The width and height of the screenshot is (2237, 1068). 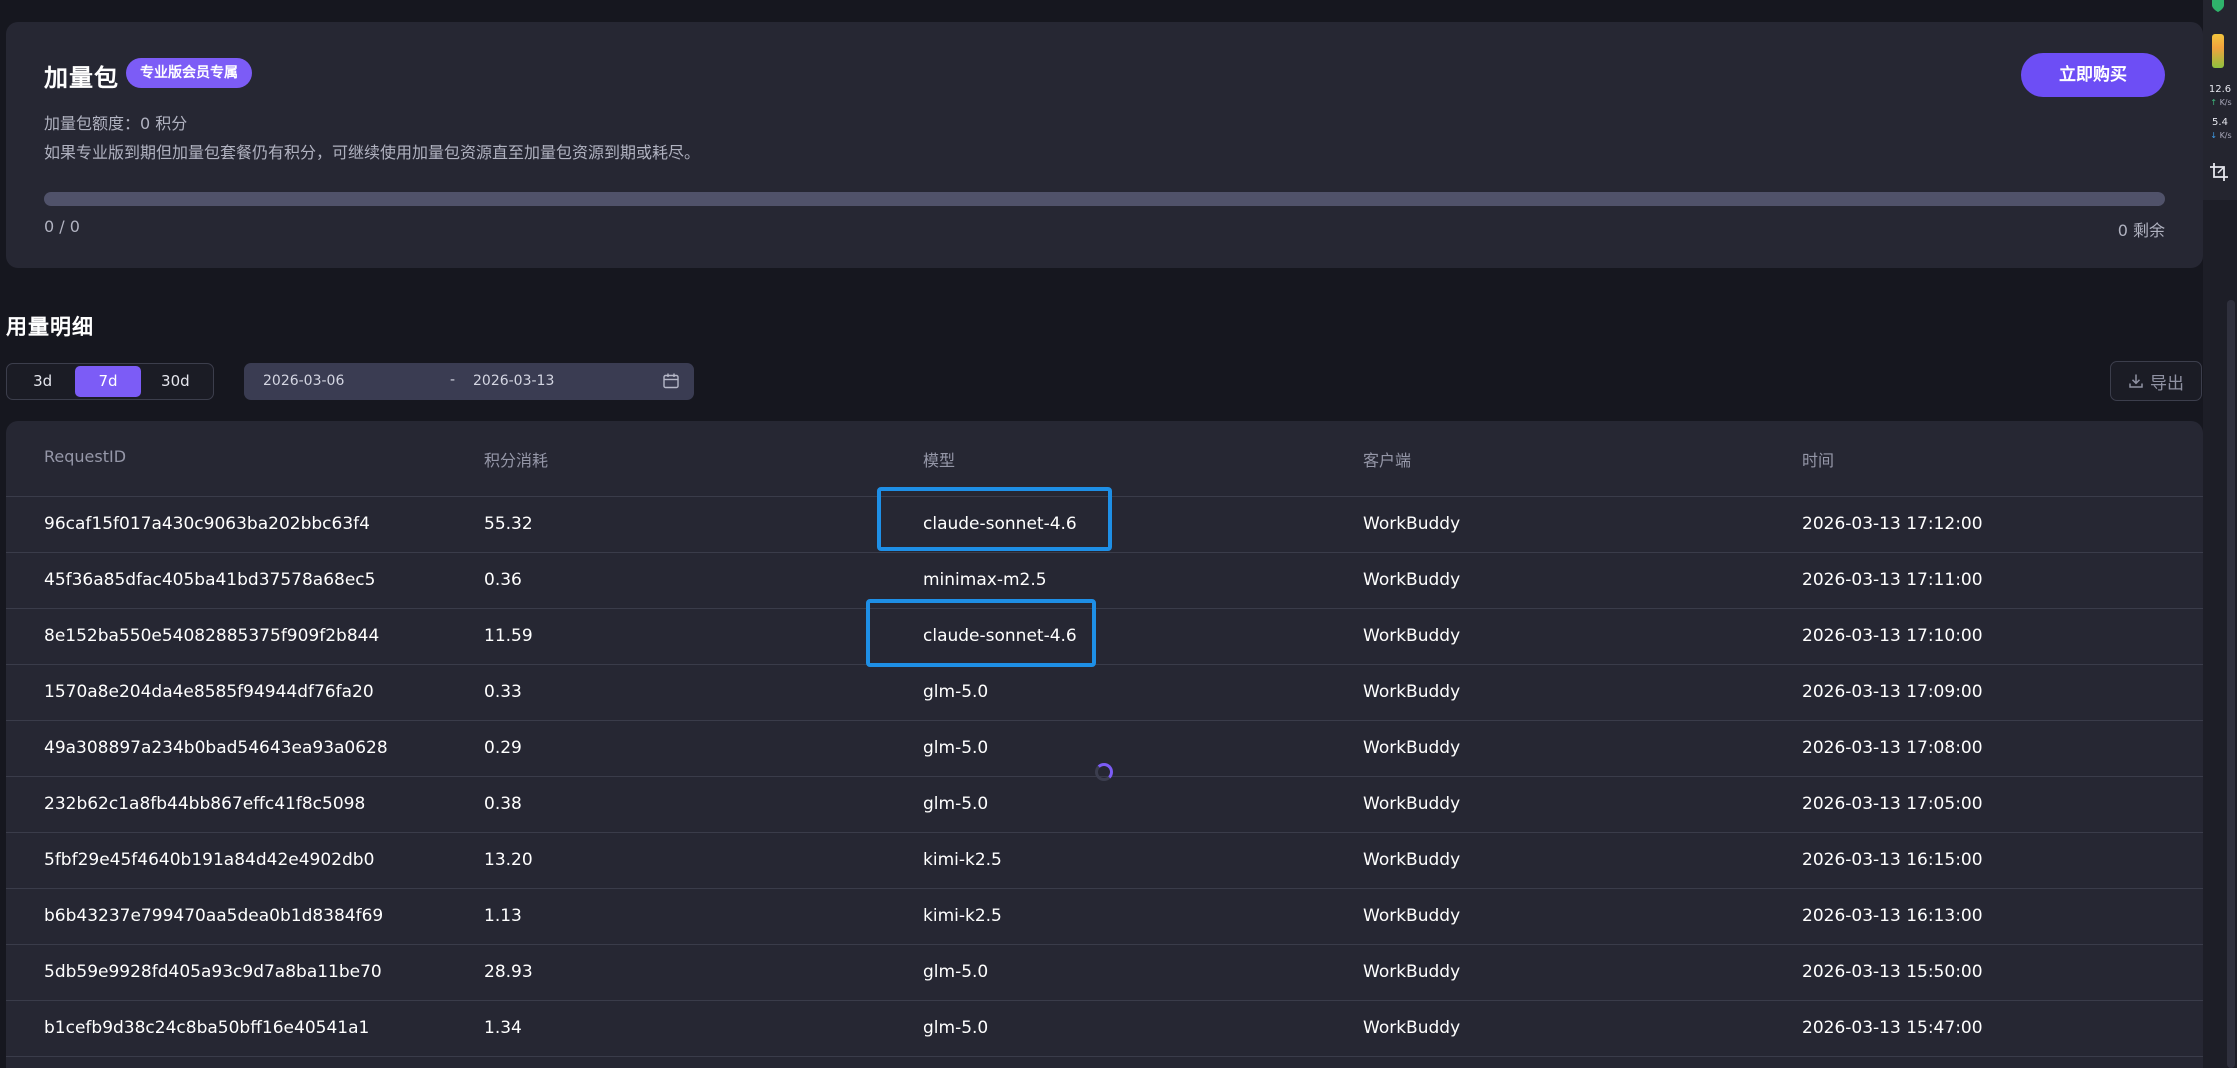 What do you see at coordinates (469, 381) in the screenshot?
I see `date-range-picker: 2026-03-06 - 2026-03-13` at bounding box center [469, 381].